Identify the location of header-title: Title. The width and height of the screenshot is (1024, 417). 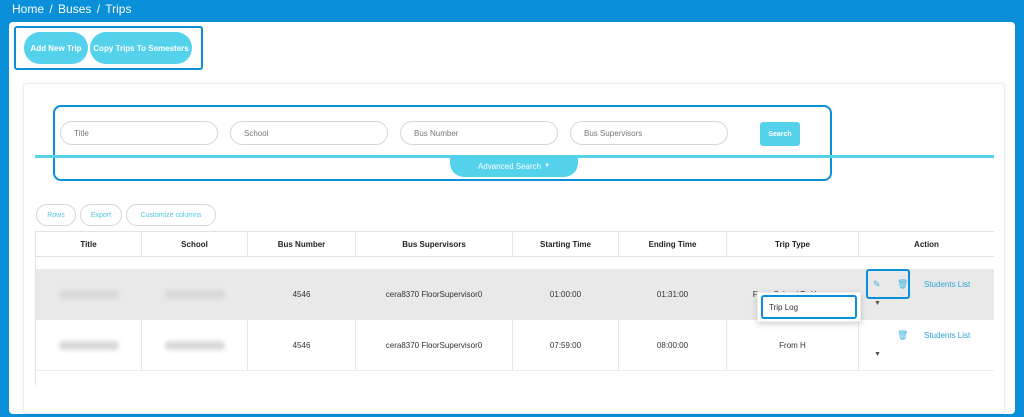
(89, 244).